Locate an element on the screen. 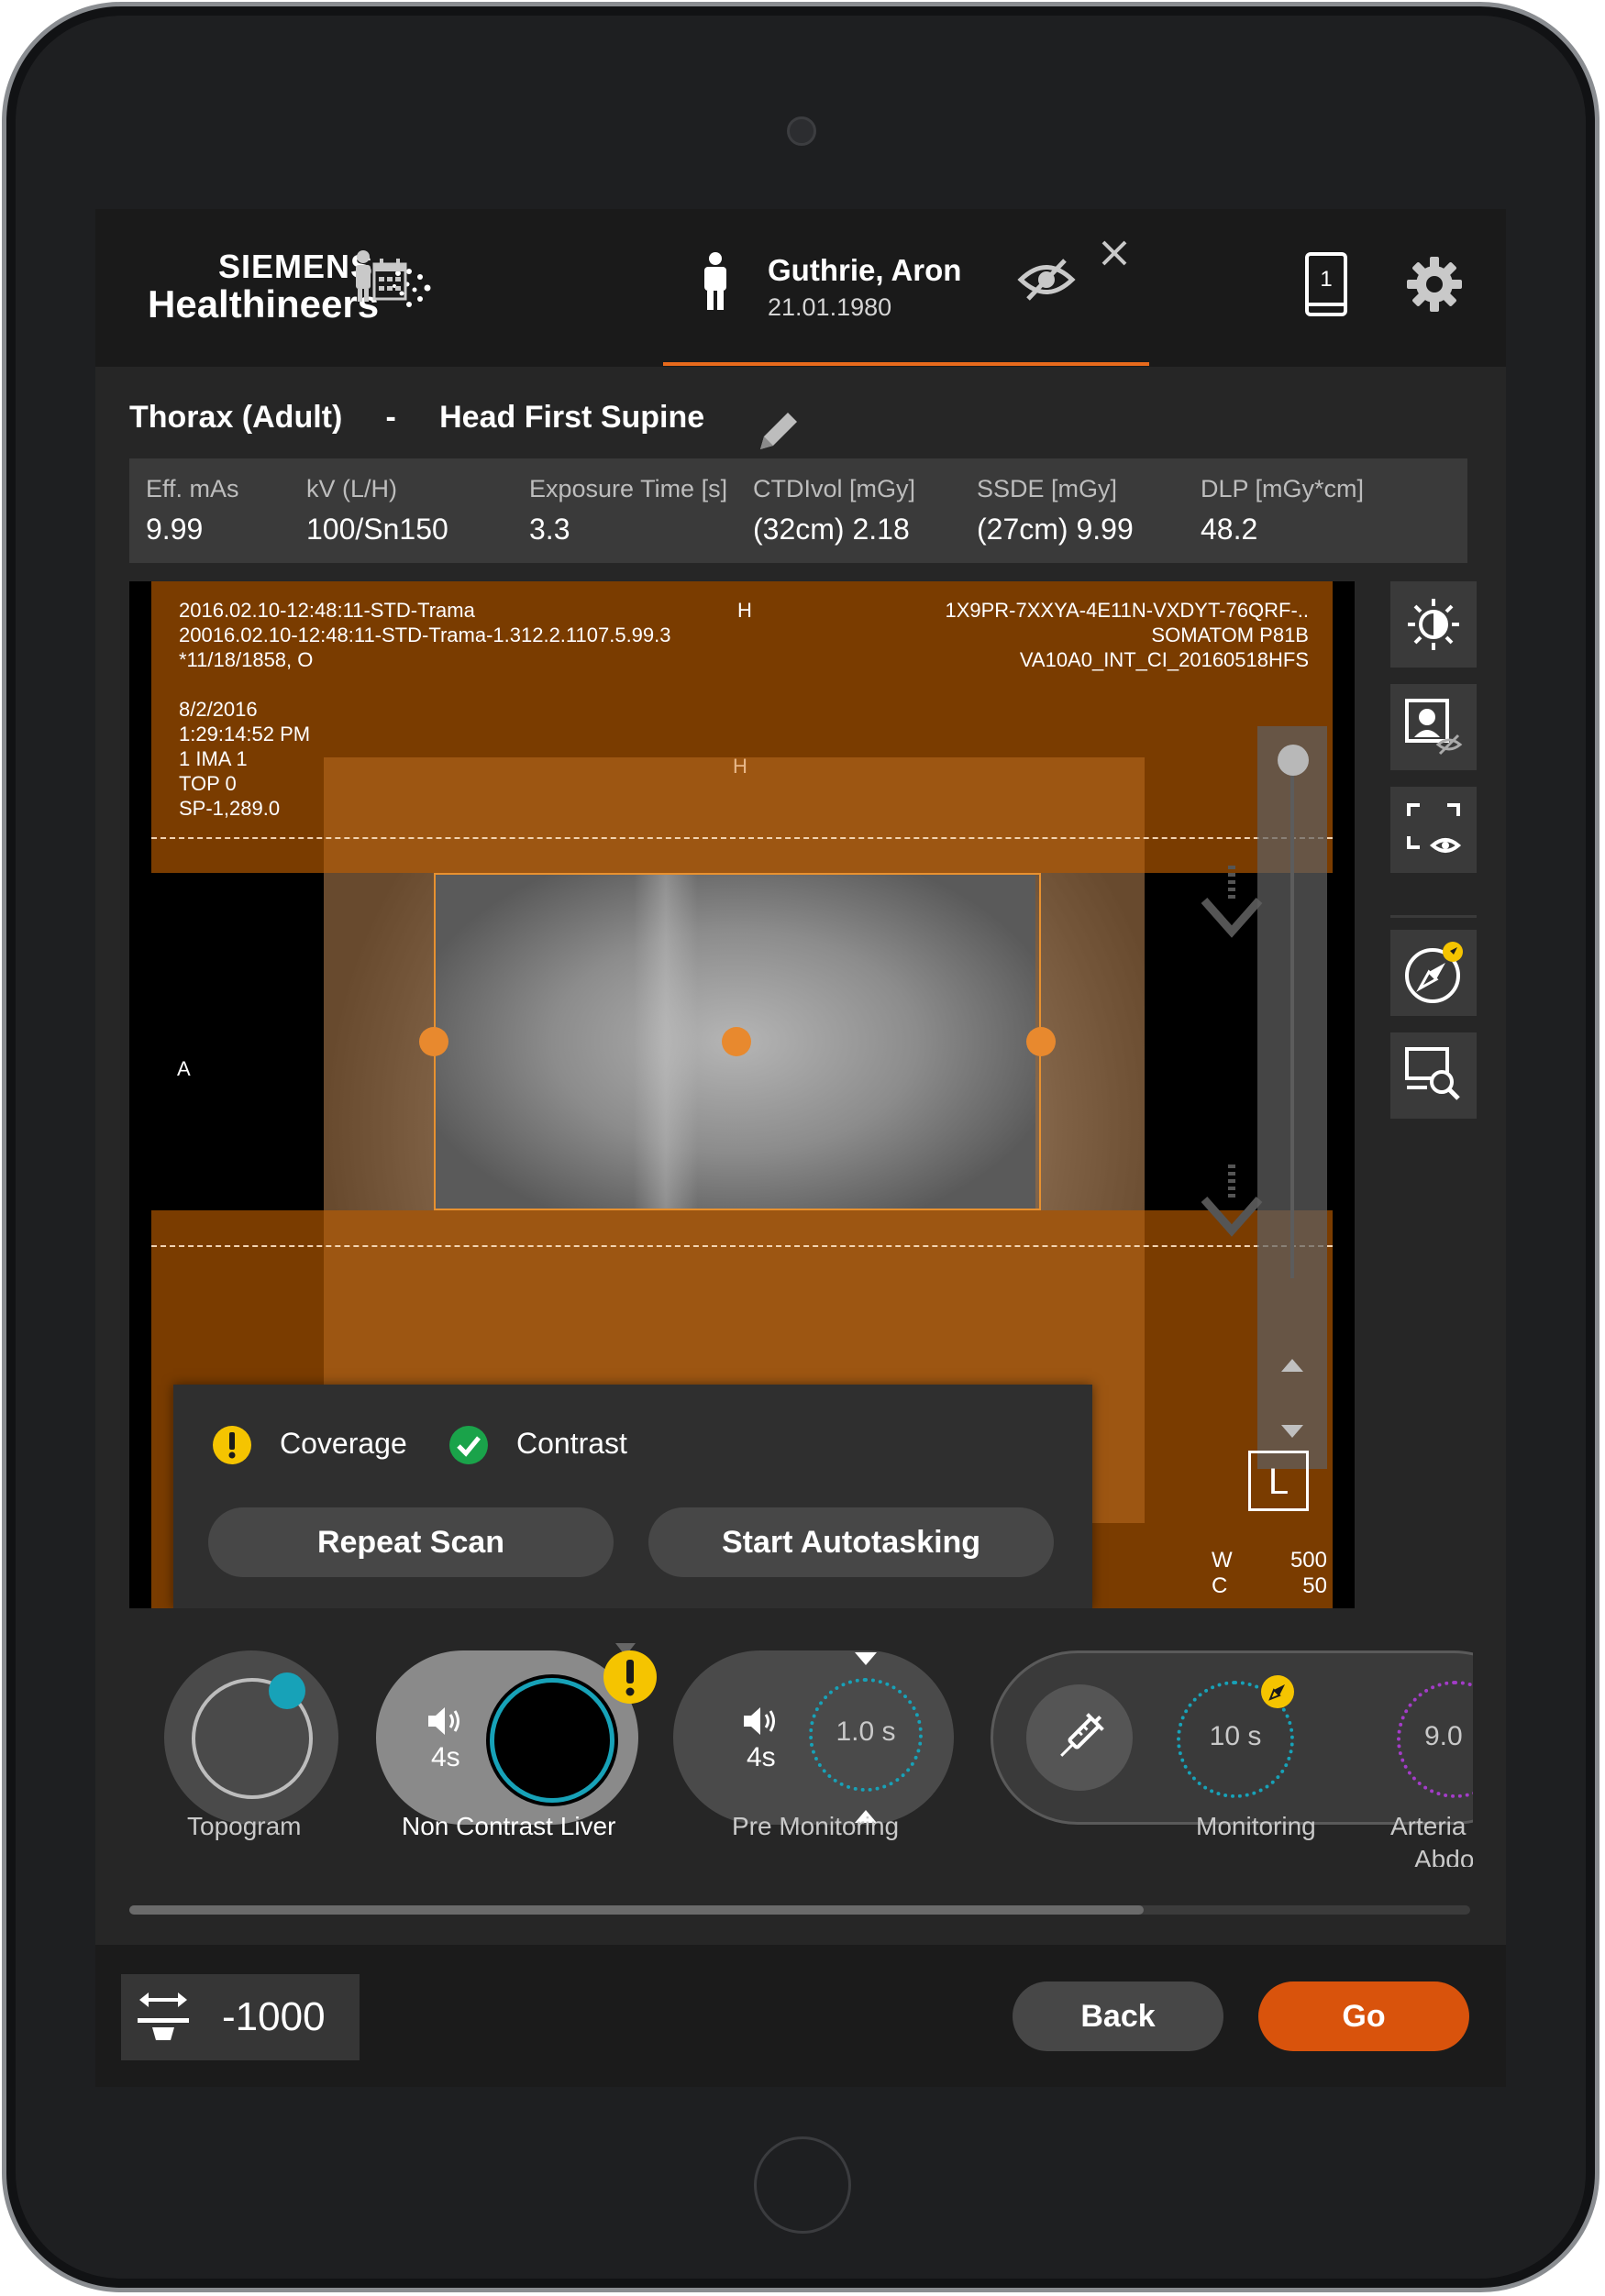 The image size is (1605, 2296). image-visibility-icon is located at coordinates (1434, 727).